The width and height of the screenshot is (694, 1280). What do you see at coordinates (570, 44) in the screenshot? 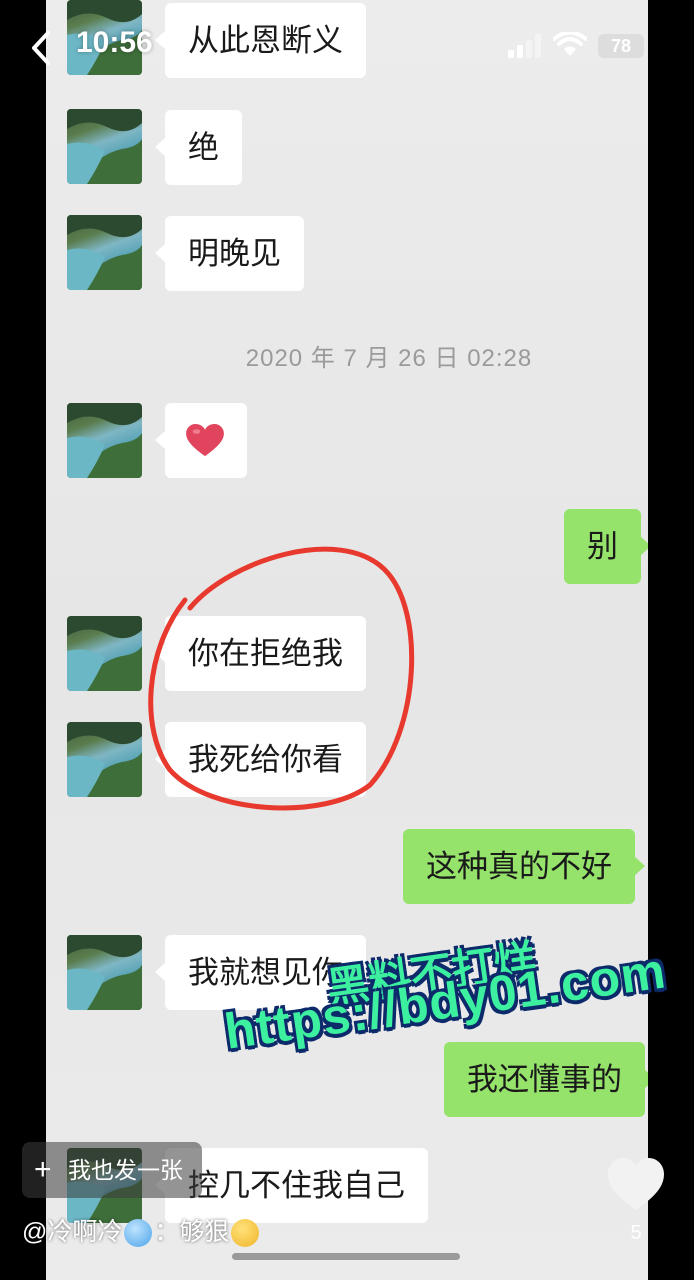
I see `wifi-icon` at bounding box center [570, 44].